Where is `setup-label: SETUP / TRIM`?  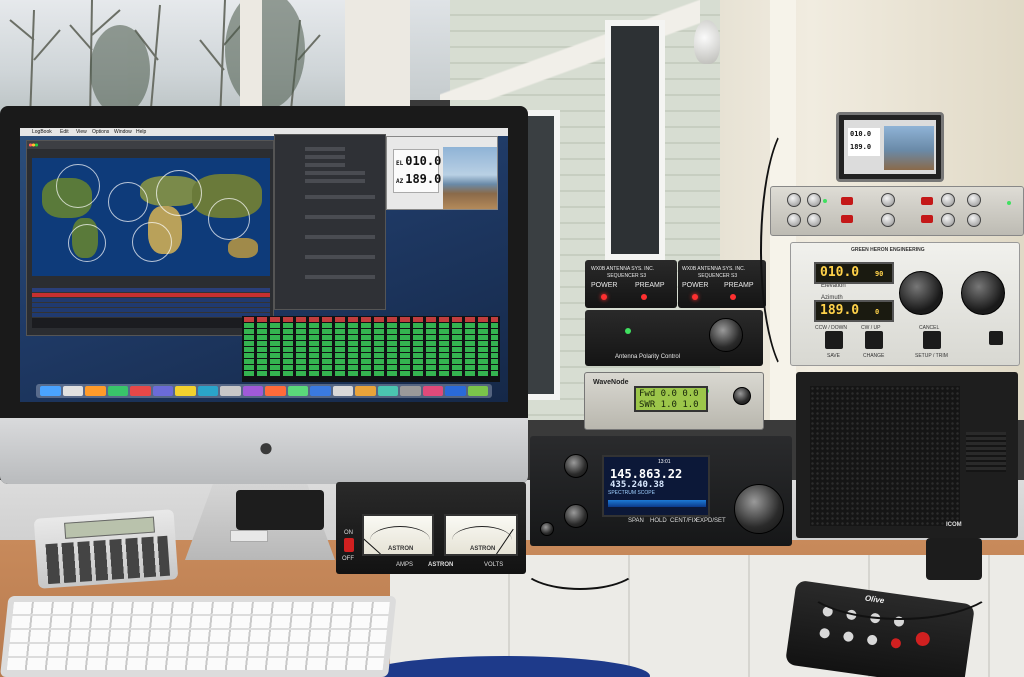
setup-label: SETUP / TRIM is located at coordinates (931, 356).